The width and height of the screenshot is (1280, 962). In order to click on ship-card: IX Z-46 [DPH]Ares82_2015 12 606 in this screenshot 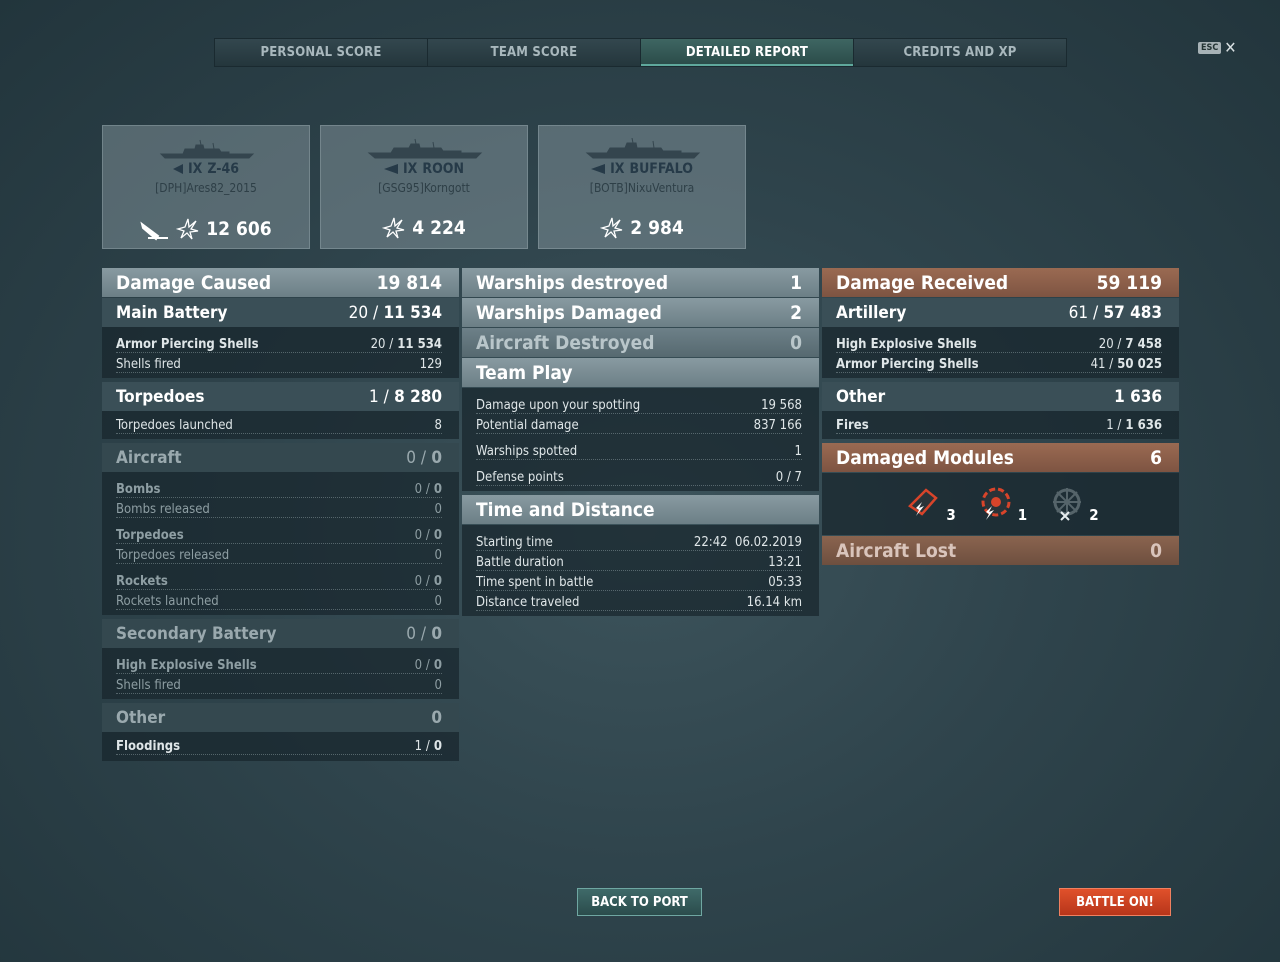, I will do `click(206, 187)`.